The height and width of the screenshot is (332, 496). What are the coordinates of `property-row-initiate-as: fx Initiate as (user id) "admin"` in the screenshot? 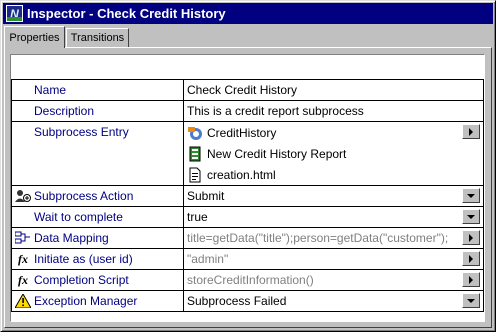 It's located at (247, 259).